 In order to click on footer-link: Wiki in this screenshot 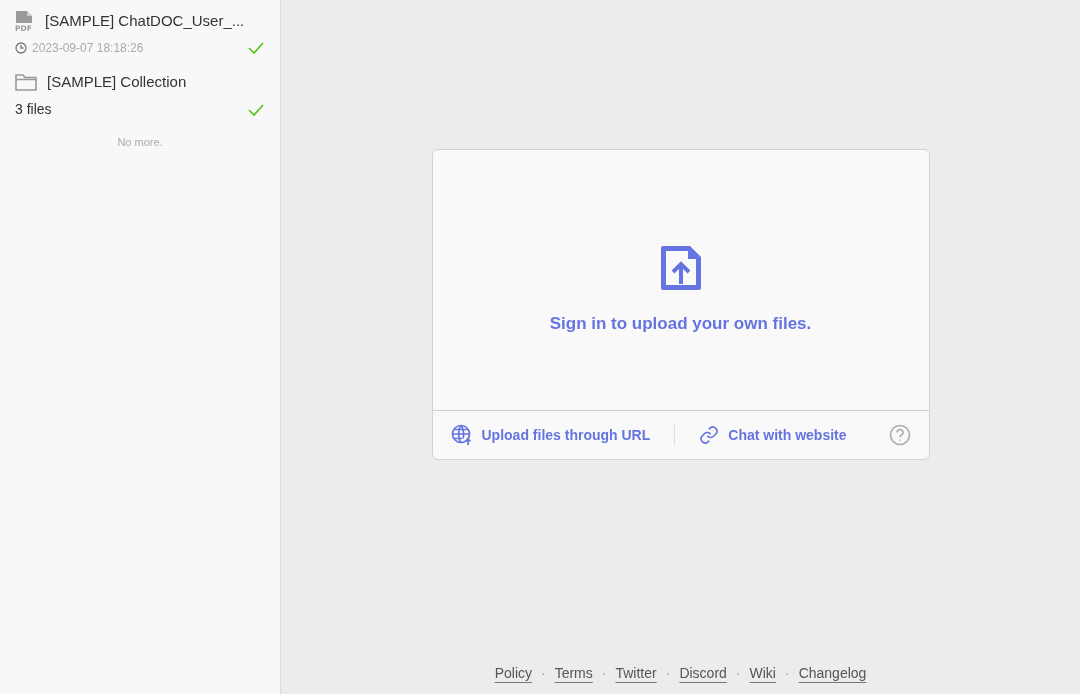, I will do `click(762, 673)`.